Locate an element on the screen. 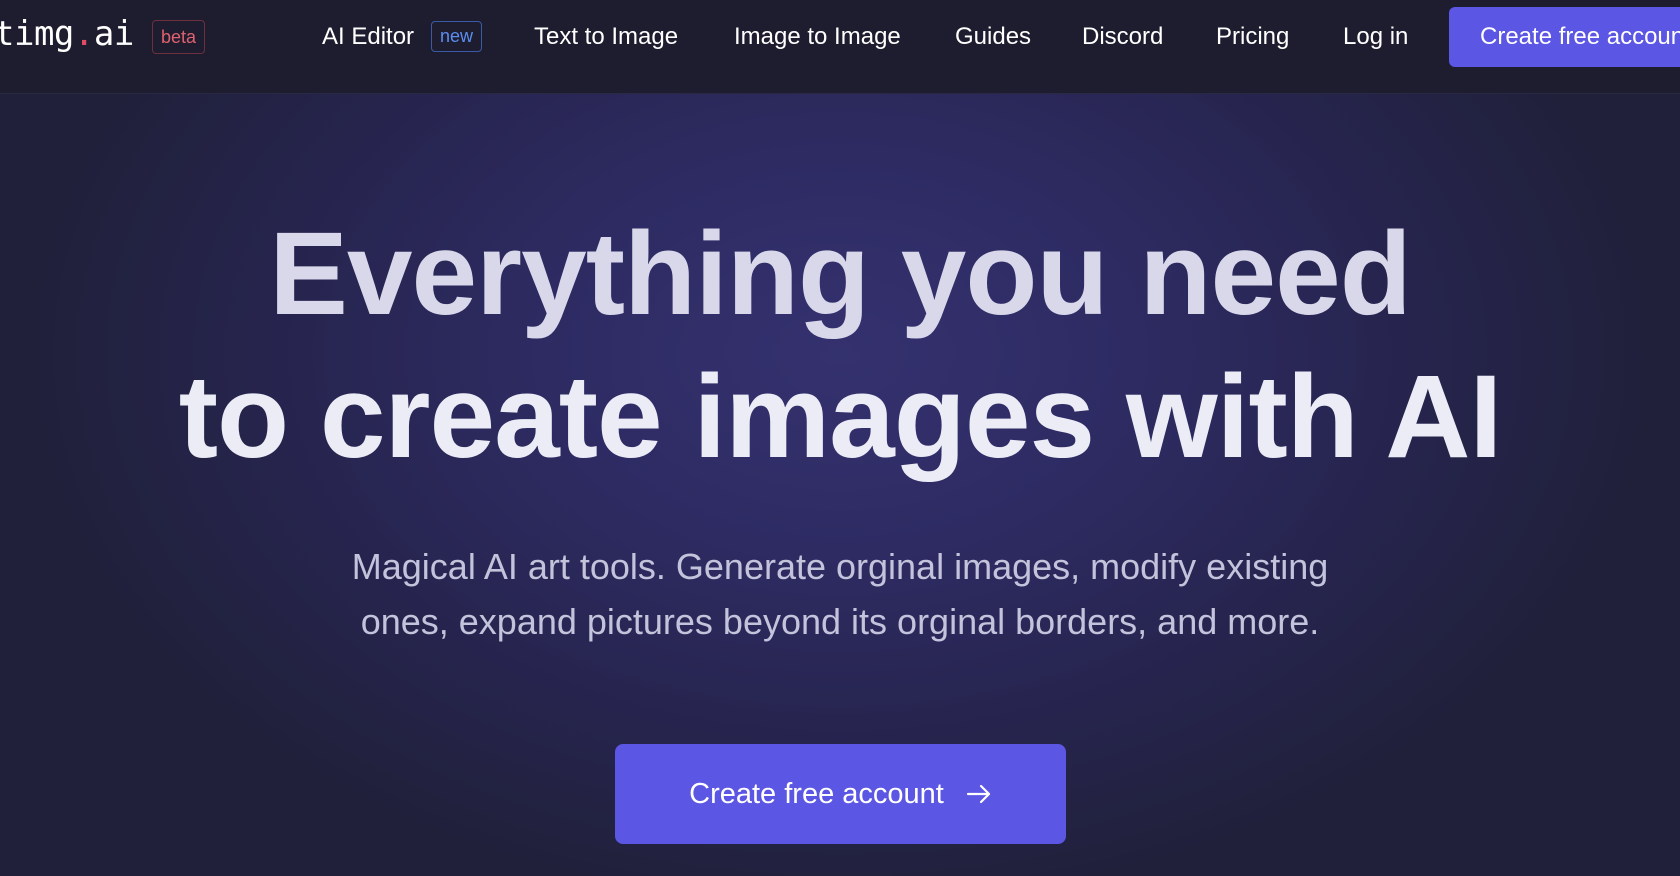 Image resolution: width=1680 pixels, height=876 pixels. nav-link-image-to-image: Image to Image is located at coordinates (817, 37).